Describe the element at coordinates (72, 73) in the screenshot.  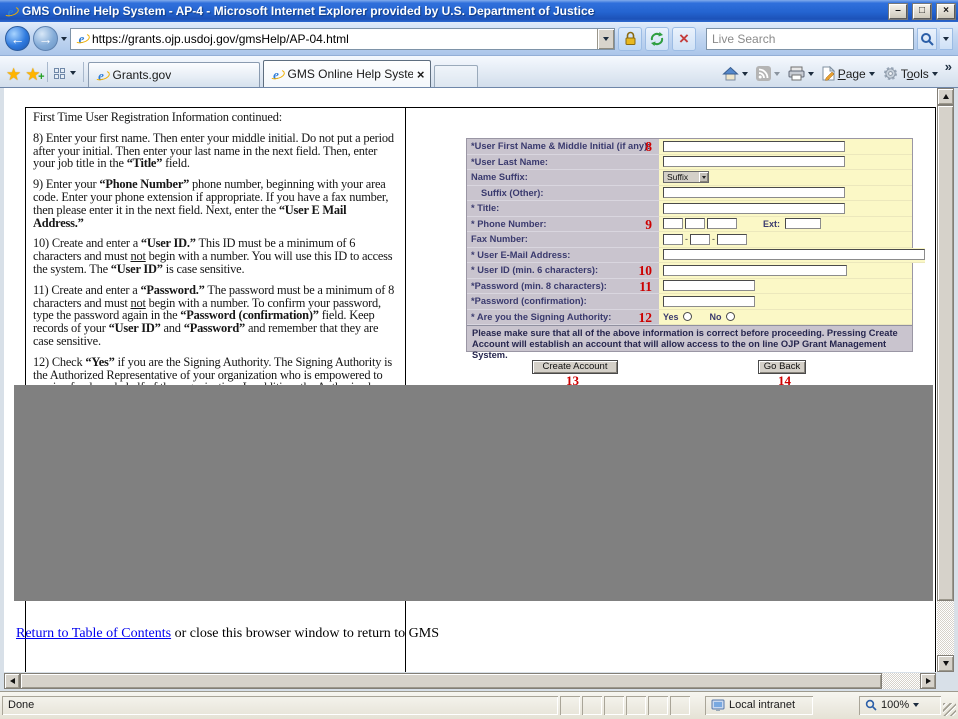
I see `tab-list-dropdown` at that location.